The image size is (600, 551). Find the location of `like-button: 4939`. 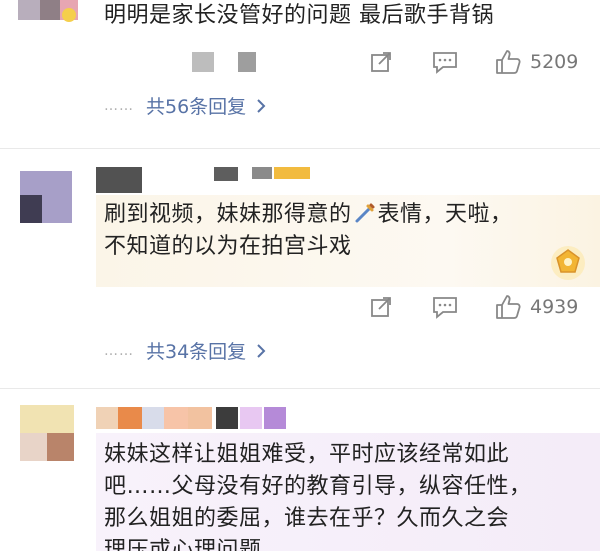

like-button: 4939 is located at coordinates (536, 307).